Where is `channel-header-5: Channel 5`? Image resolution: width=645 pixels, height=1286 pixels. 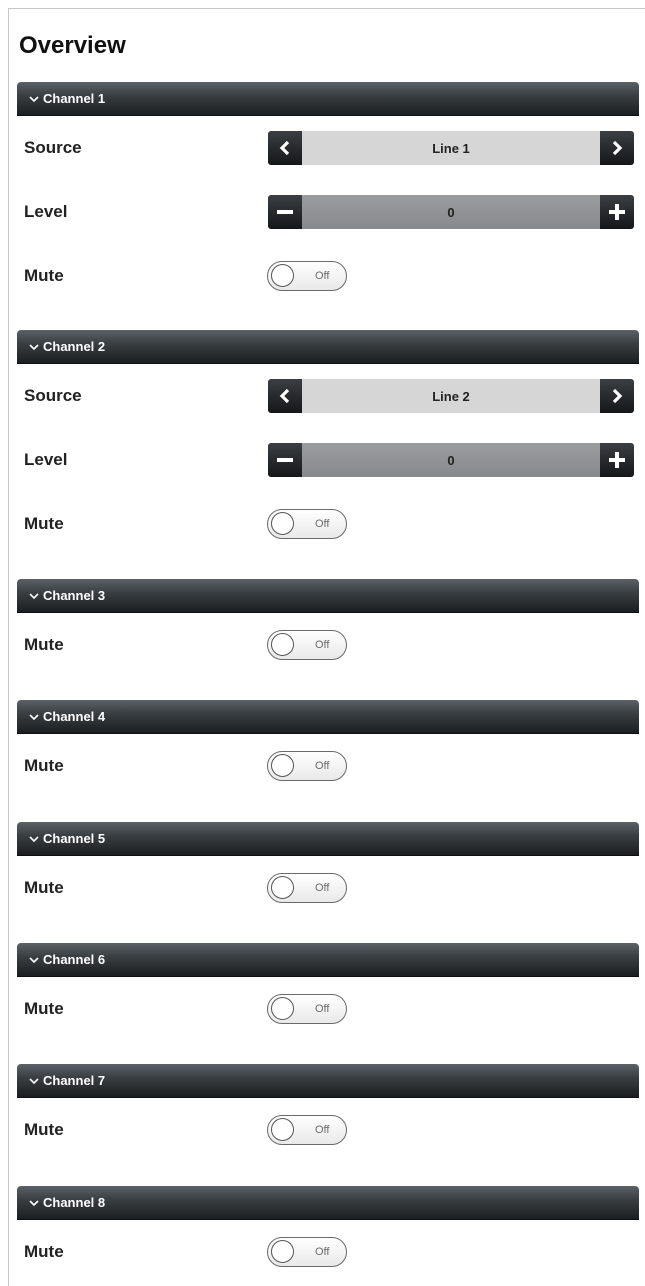 channel-header-5: Channel 5 is located at coordinates (328, 839).